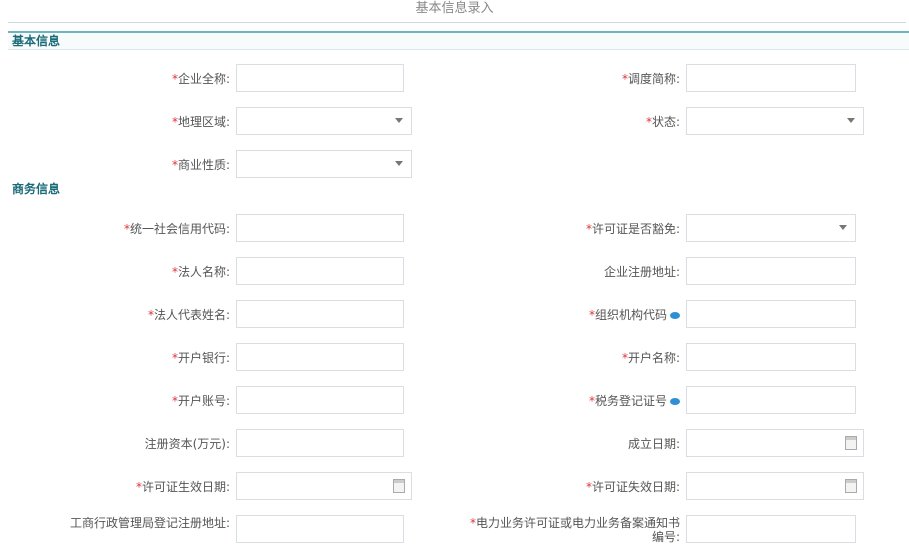 The height and width of the screenshot is (552, 909). I want to click on company-fullname-label: *企业全称:, so click(200, 79).